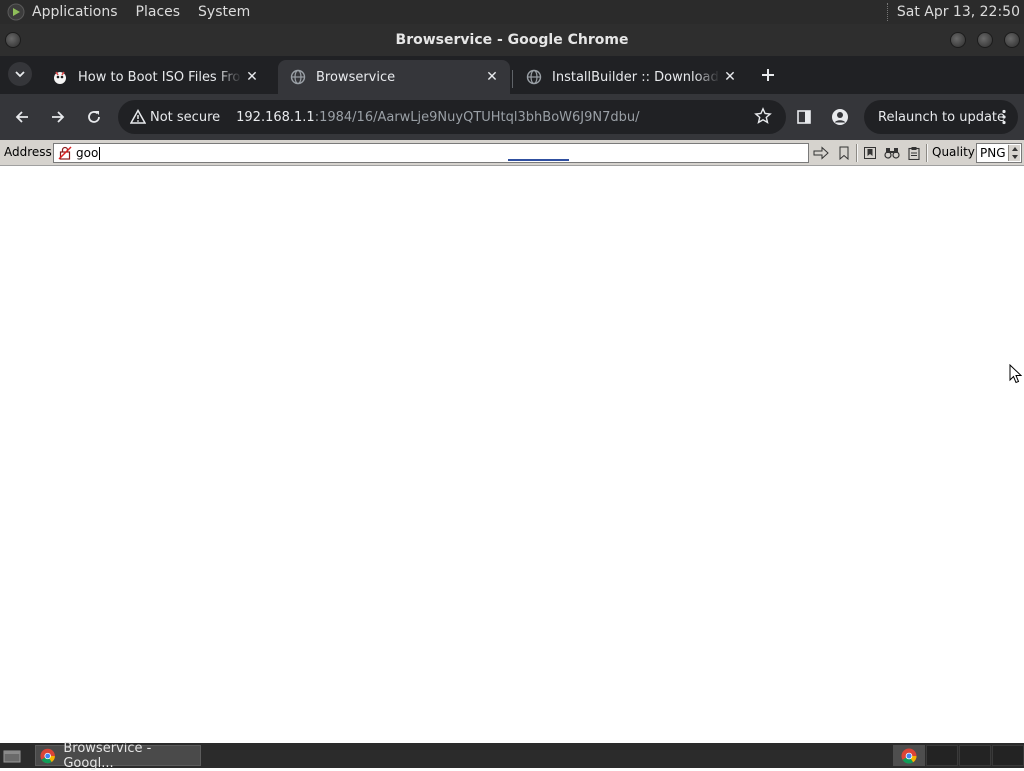 This screenshot has height=771, width=1024. I want to click on window-titlebar: Browservice - Google Chrome, so click(512, 40).